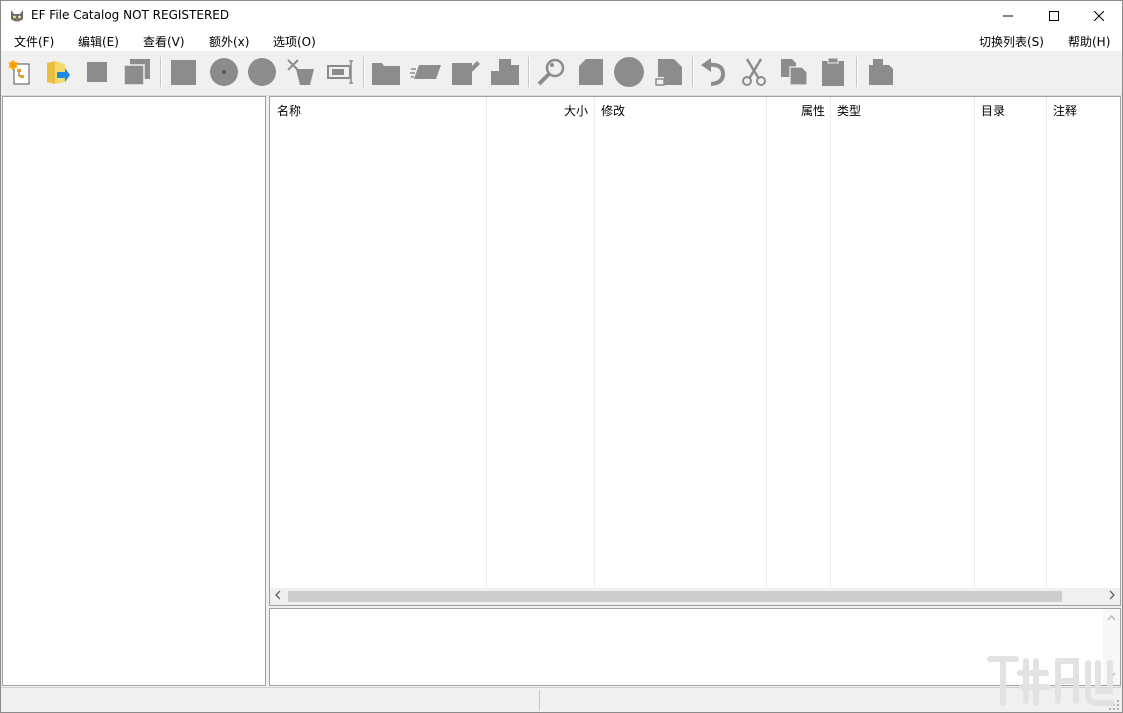 This screenshot has width=1123, height=713. I want to click on copy-button, so click(793, 72).